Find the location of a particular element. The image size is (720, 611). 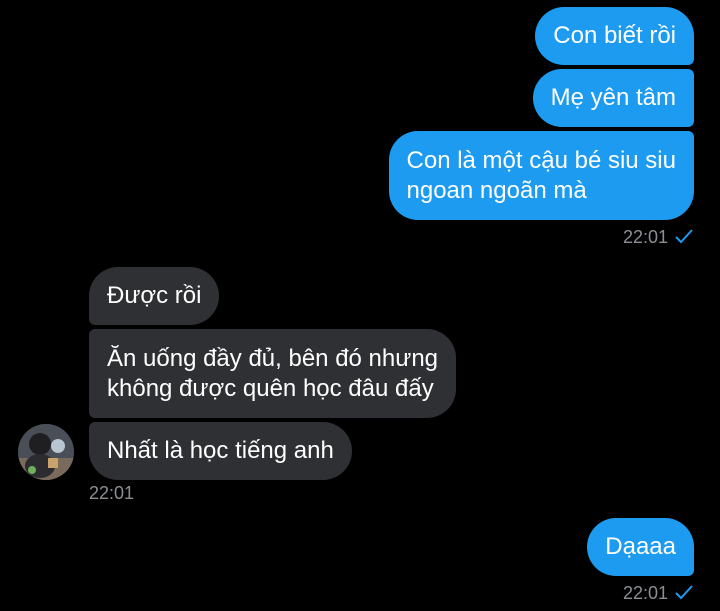

message-text-line: không được quên học đâu đấy is located at coordinates (270, 388).